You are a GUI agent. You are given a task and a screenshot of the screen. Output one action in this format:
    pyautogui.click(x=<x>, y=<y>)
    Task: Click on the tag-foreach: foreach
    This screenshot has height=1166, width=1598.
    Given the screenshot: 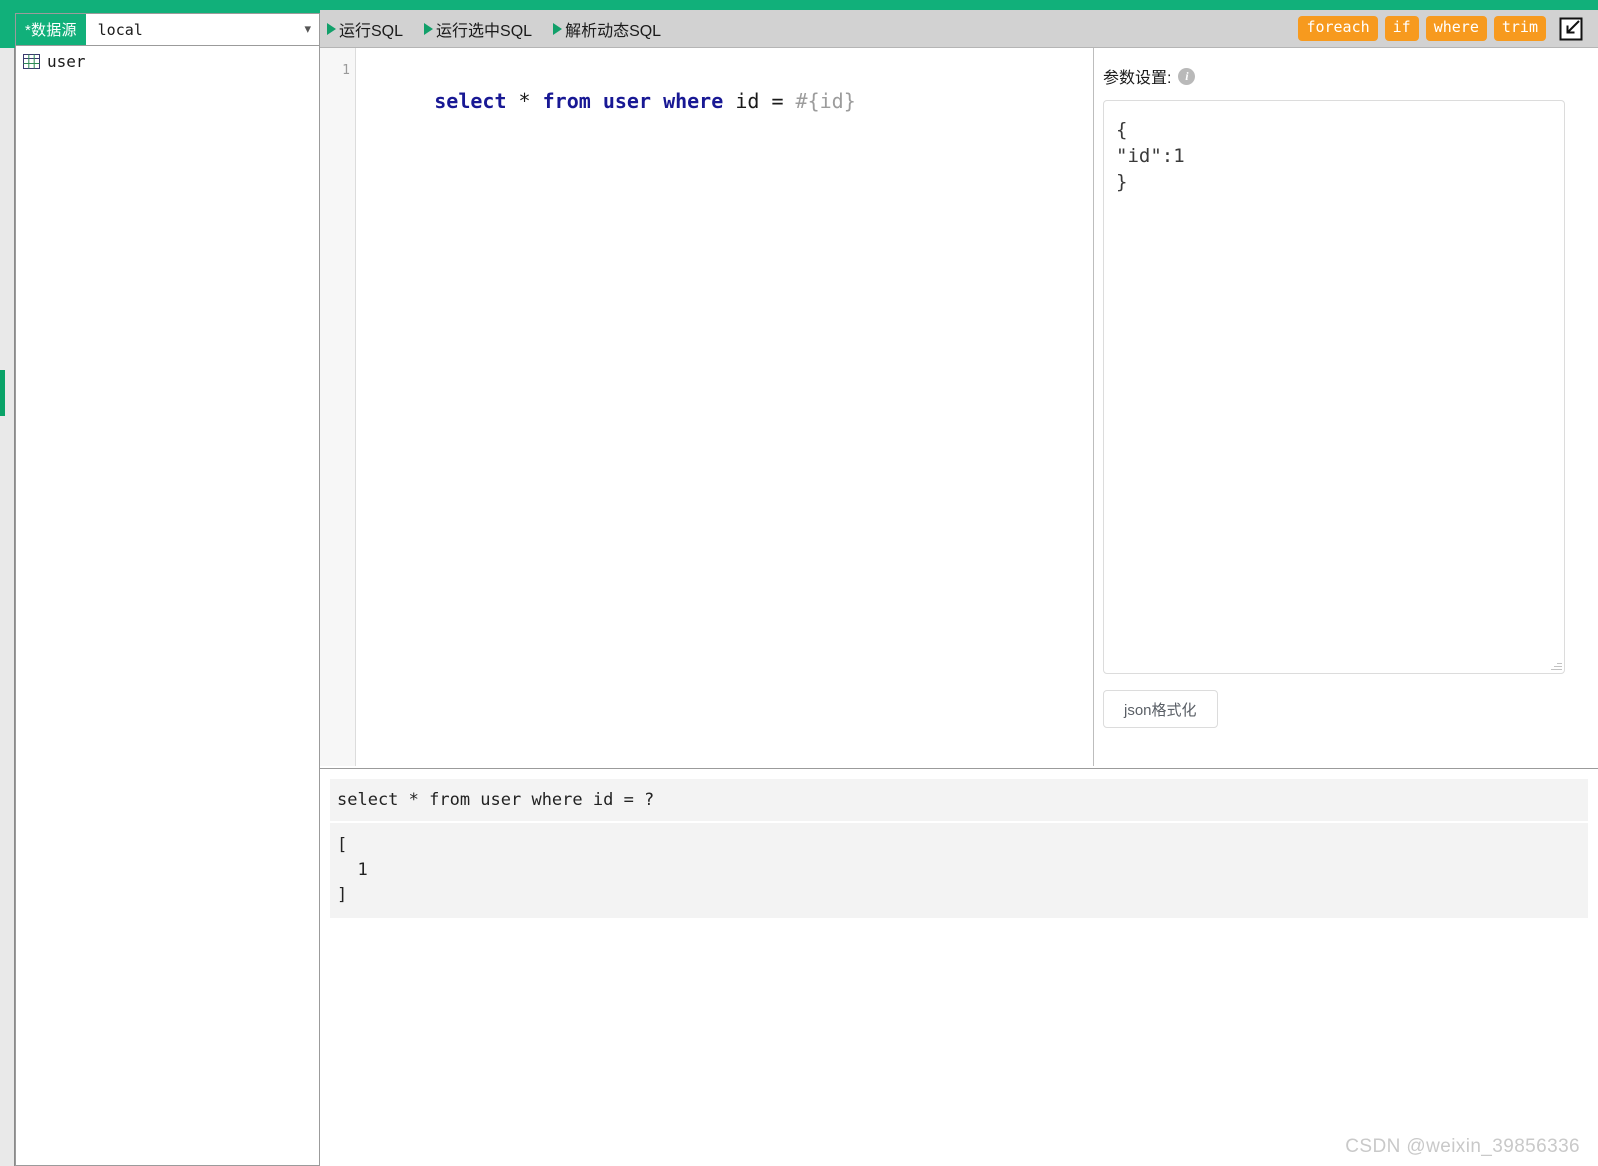 What is the action you would take?
    pyautogui.click(x=1338, y=28)
    